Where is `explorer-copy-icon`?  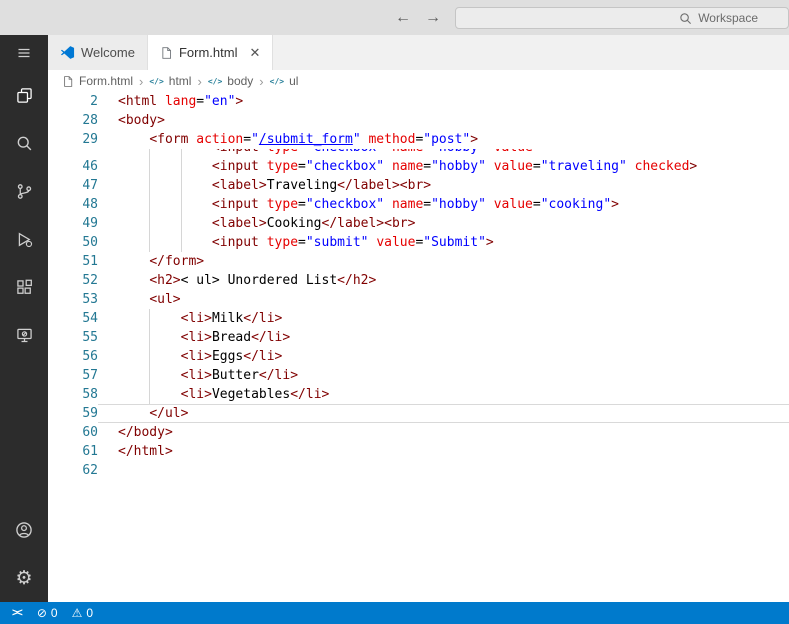 explorer-copy-icon is located at coordinates (24, 95).